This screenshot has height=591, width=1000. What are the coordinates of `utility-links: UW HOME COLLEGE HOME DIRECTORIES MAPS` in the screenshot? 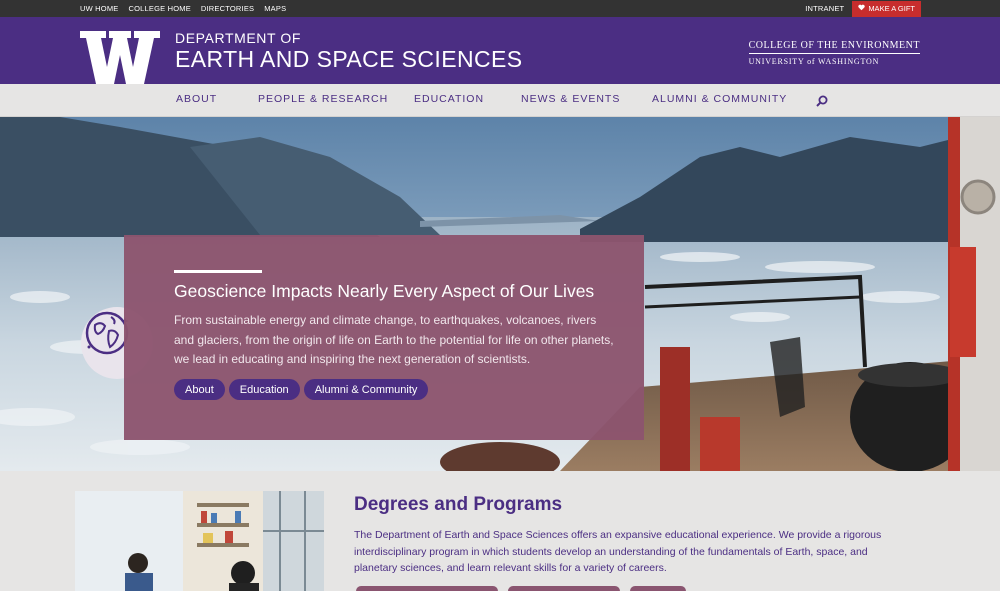 It's located at (183, 8).